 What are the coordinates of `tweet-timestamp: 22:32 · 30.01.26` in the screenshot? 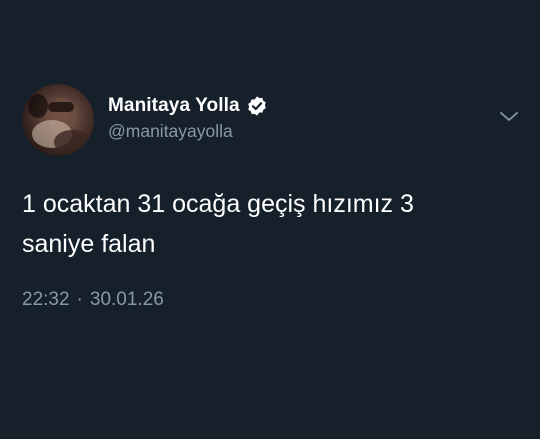 It's located at (93, 300).